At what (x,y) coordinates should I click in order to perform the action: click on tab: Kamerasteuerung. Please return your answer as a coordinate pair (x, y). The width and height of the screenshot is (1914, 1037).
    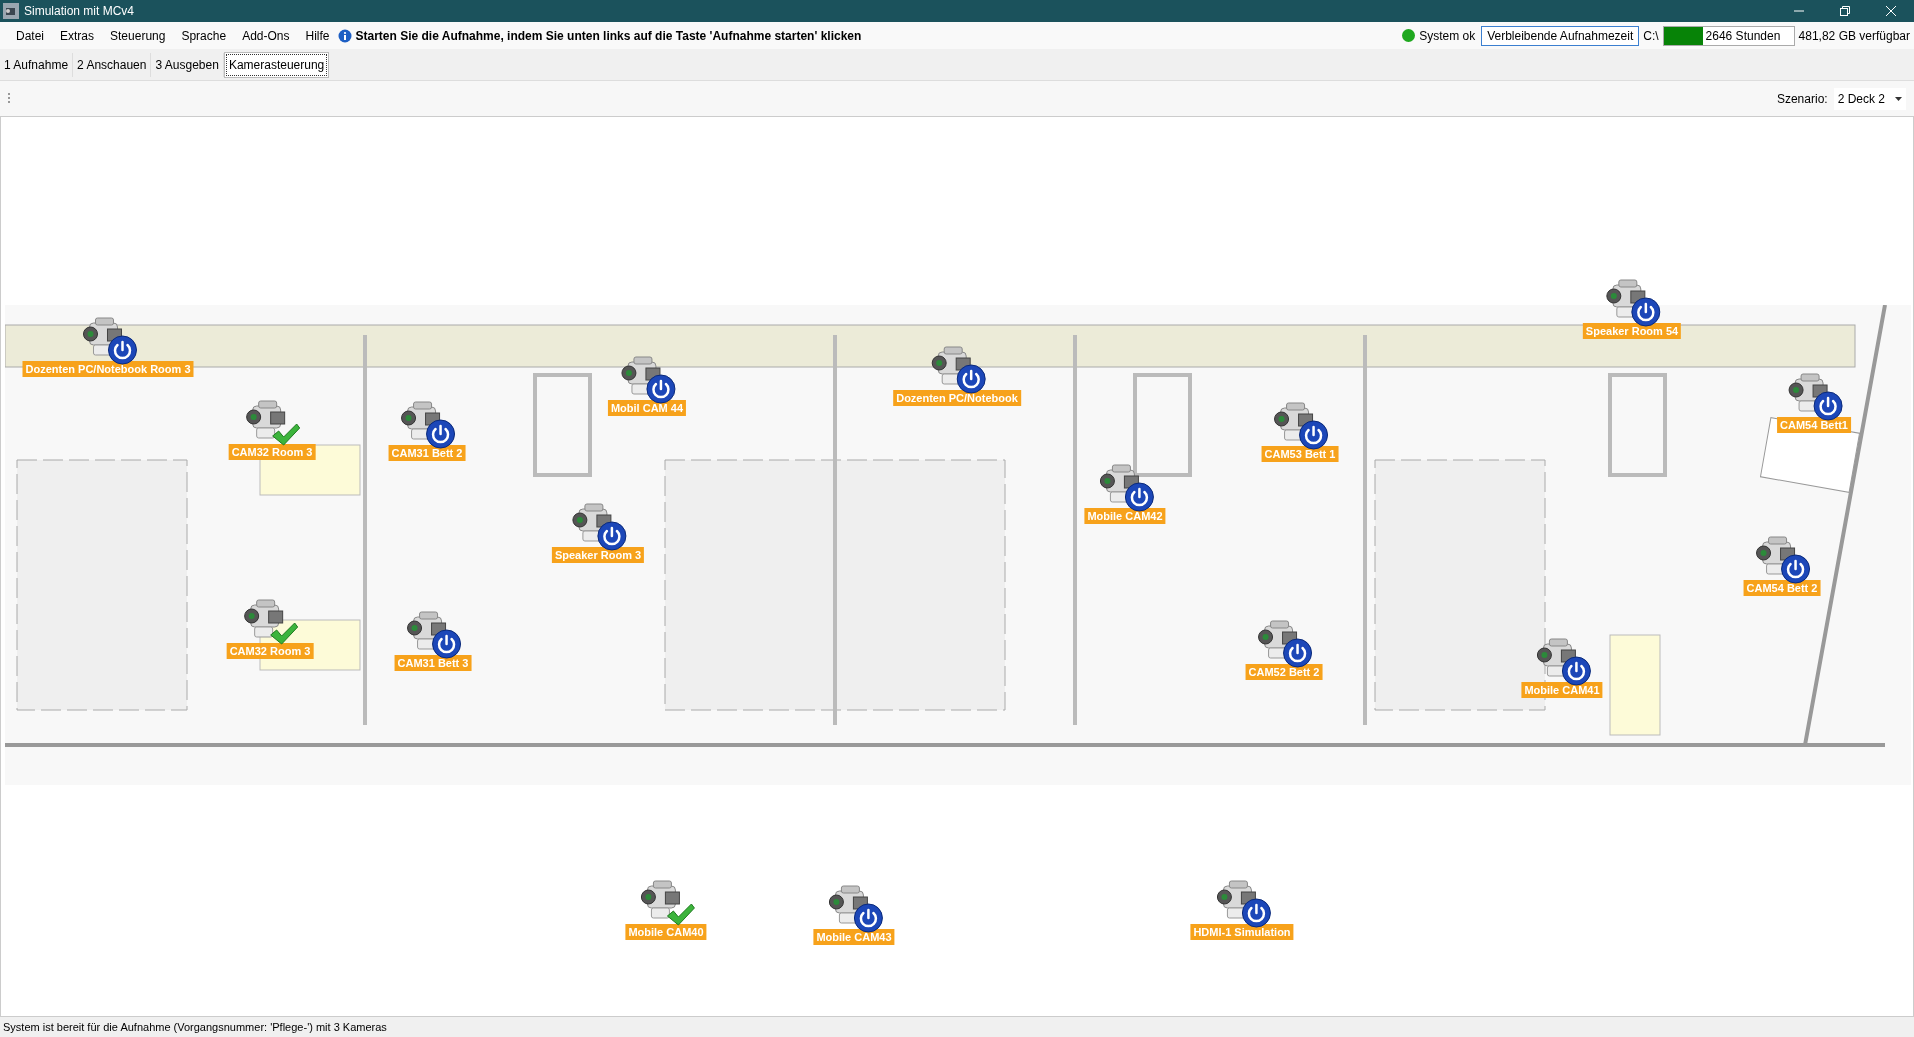
    Looking at the image, I should click on (276, 64).